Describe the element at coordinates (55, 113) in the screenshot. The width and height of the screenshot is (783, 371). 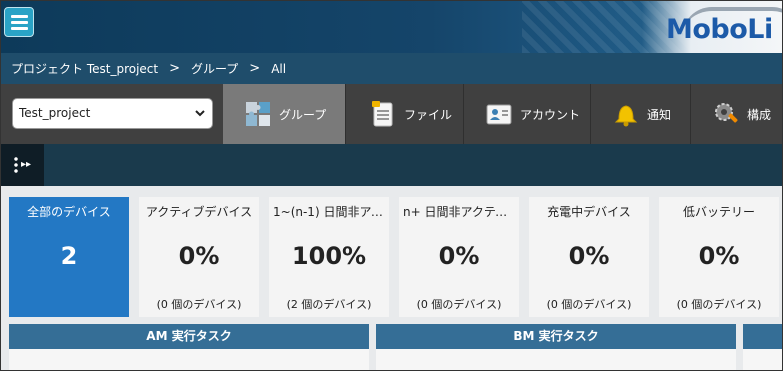
I see `project-select-value: Test_project` at that location.